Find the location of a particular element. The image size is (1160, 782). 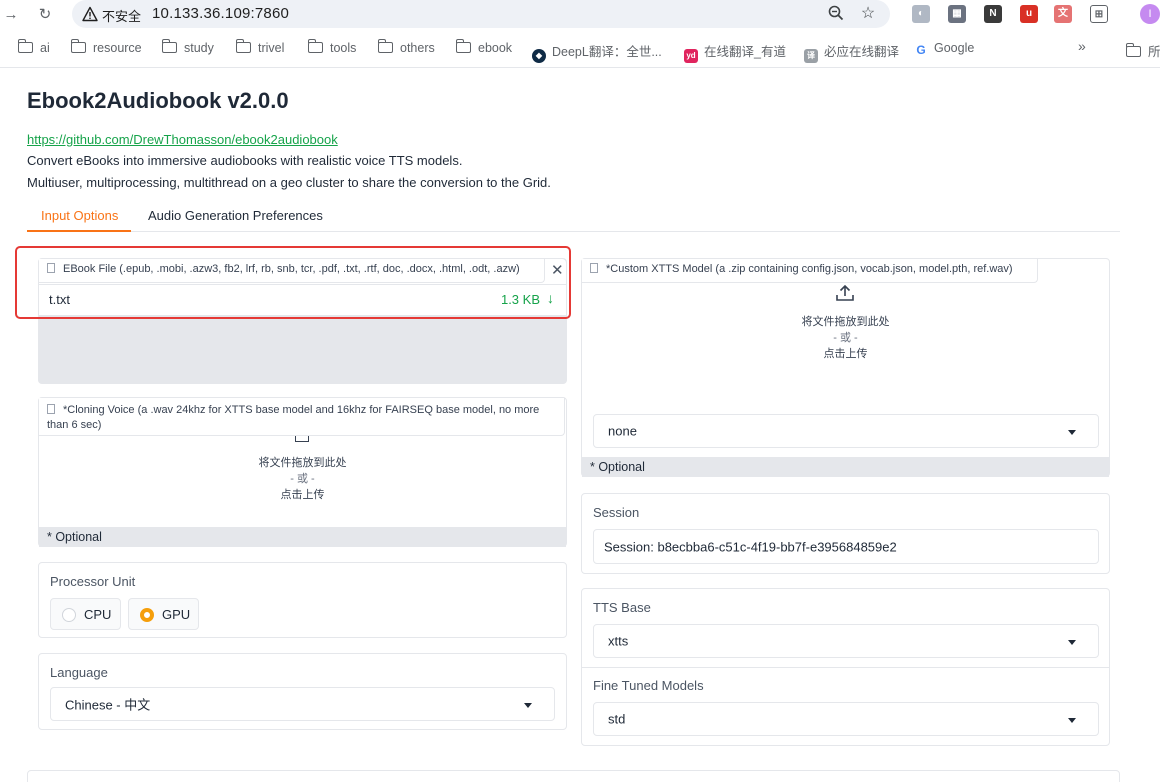

language-value: Chinese - 中文 is located at coordinates (108, 705).